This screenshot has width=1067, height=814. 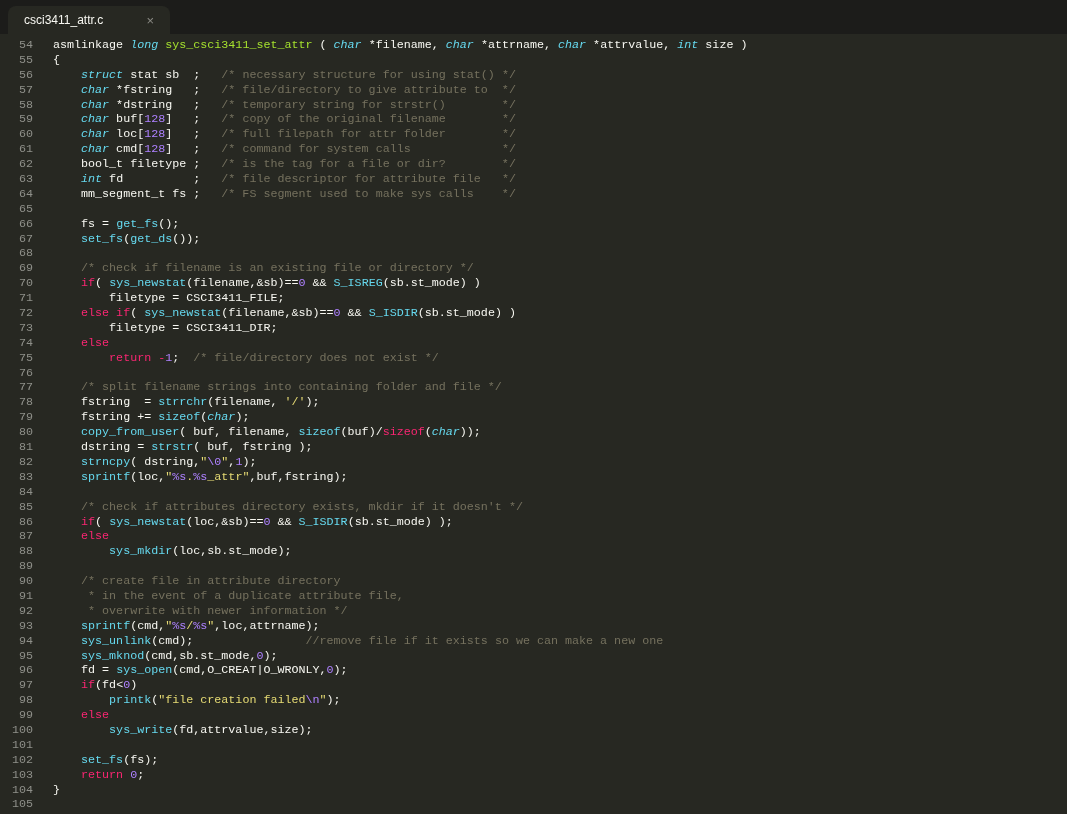 What do you see at coordinates (25, 179) in the screenshot?
I see `line-number: 63` at bounding box center [25, 179].